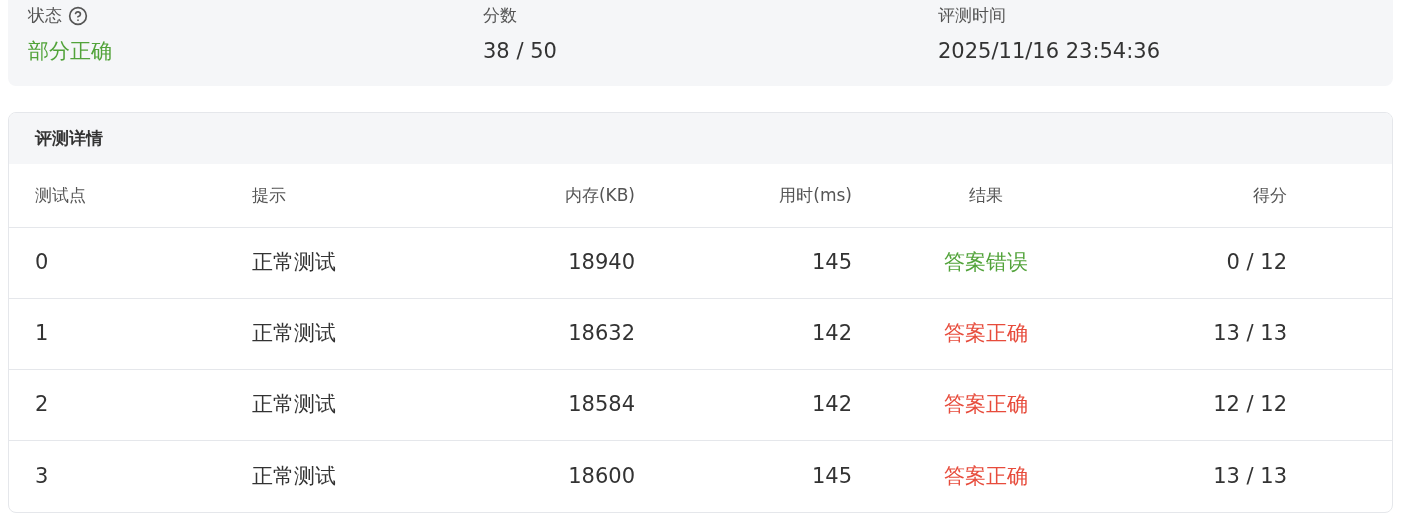 Image resolution: width=1401 pixels, height=528 pixels. I want to click on table-cell: 1, so click(42, 333).